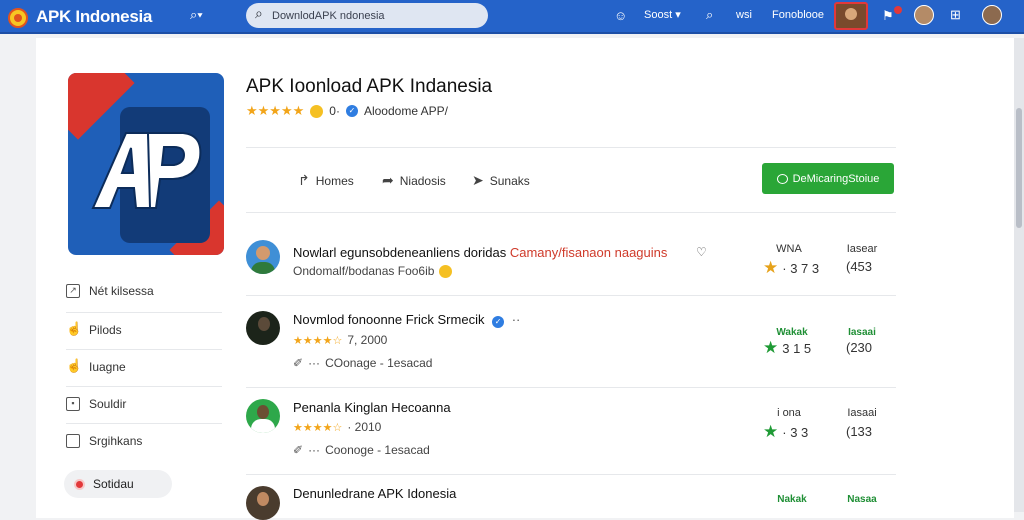 The width and height of the screenshot is (1024, 520). What do you see at coordinates (1019, 275) in the screenshot?
I see `scrollbar` at bounding box center [1019, 275].